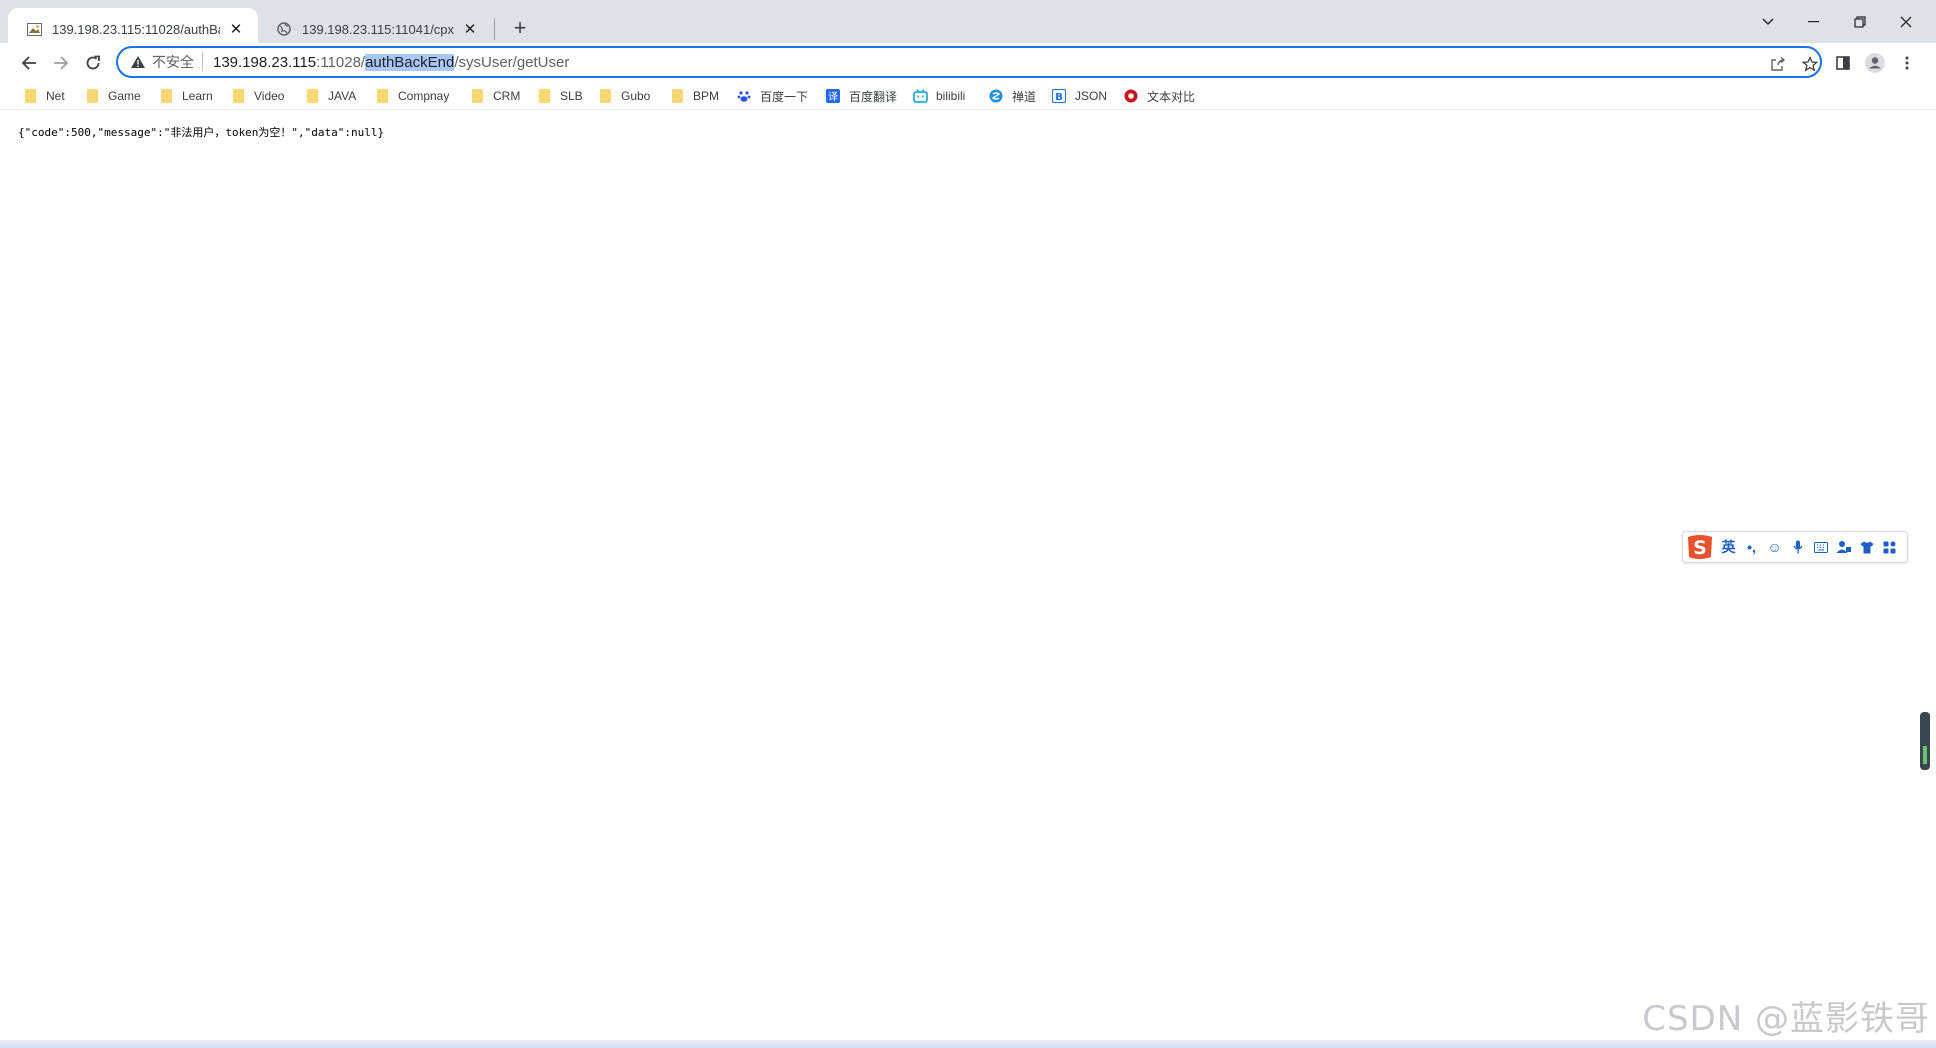  Describe the element at coordinates (744, 96) in the screenshot. I see `baidu-paw-icon` at that location.